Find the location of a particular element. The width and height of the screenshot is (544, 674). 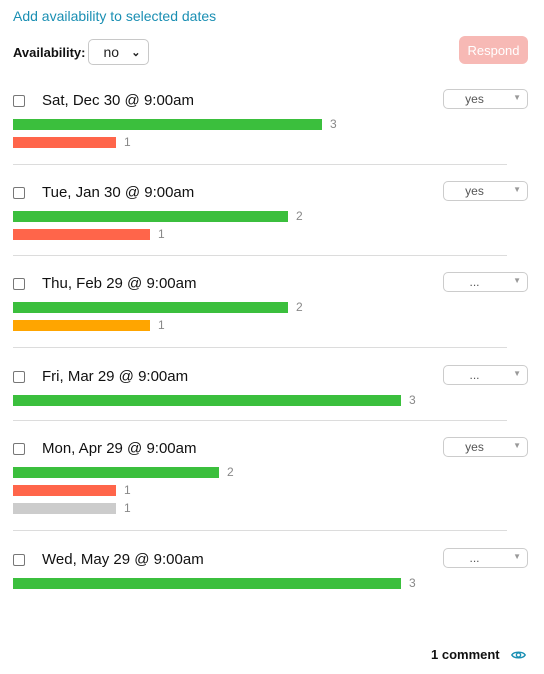

date-label: Wed, May 29 @ 9:00am is located at coordinates (123, 559).